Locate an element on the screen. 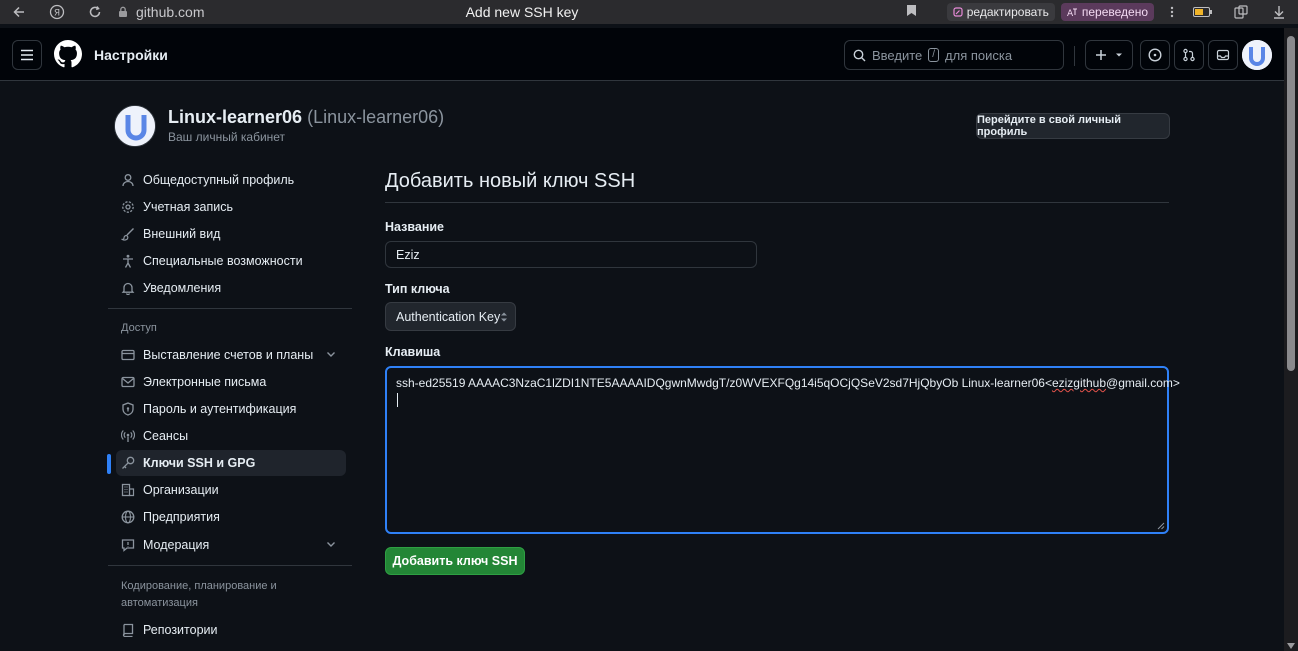  caret-down-icon is located at coordinates (1119, 55).